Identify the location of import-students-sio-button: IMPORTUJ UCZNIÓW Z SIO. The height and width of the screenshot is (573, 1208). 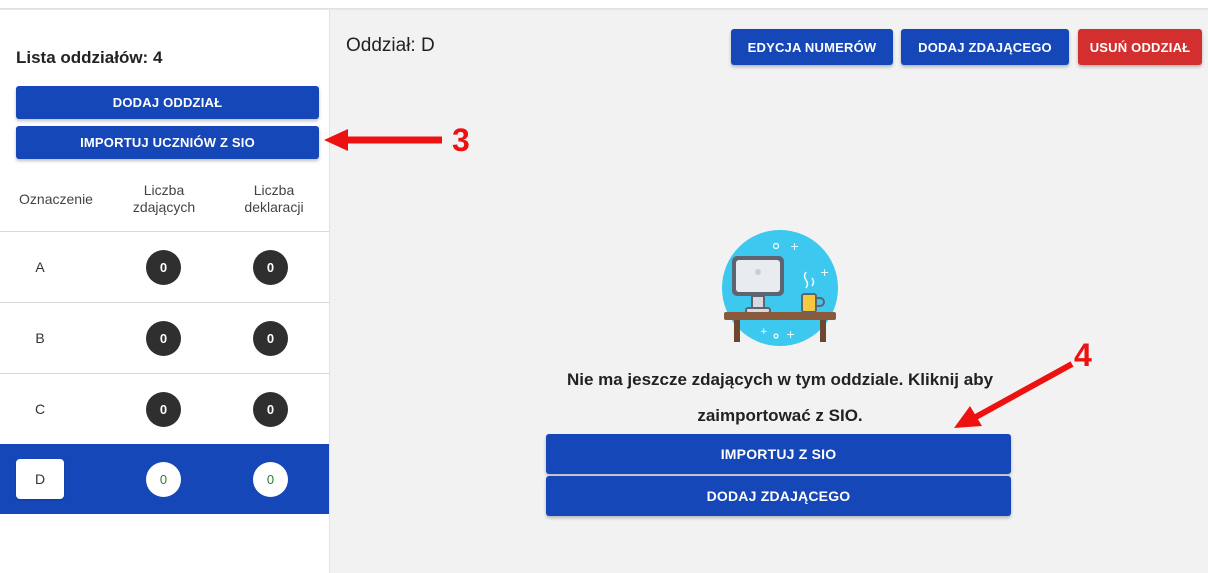
(167, 142).